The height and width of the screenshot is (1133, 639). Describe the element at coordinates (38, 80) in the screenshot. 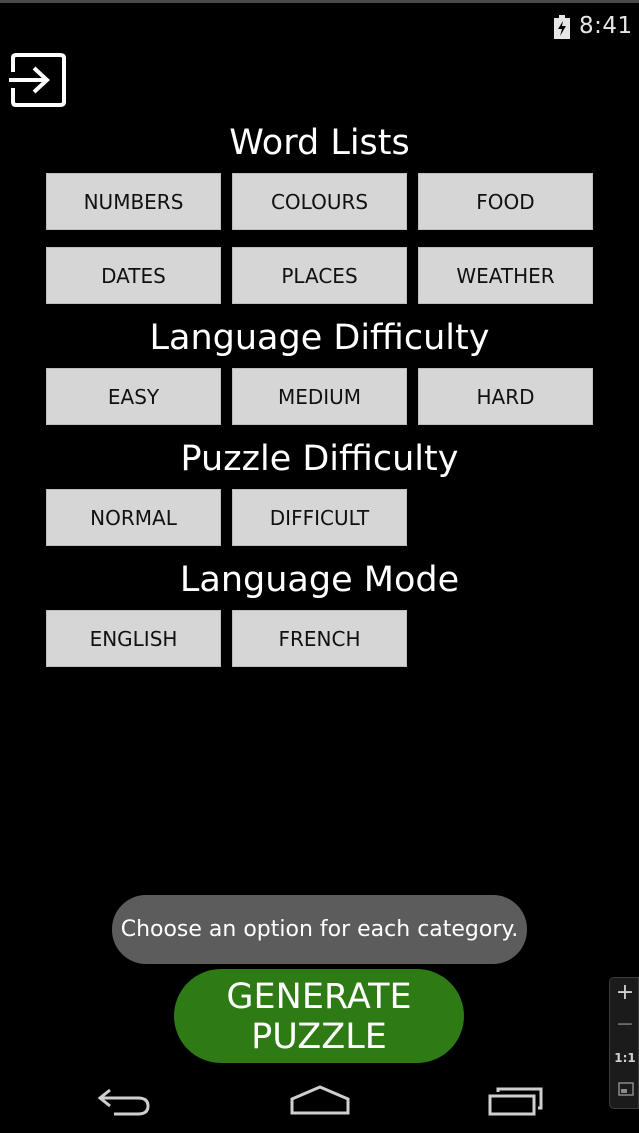

I see `exit-icon` at that location.